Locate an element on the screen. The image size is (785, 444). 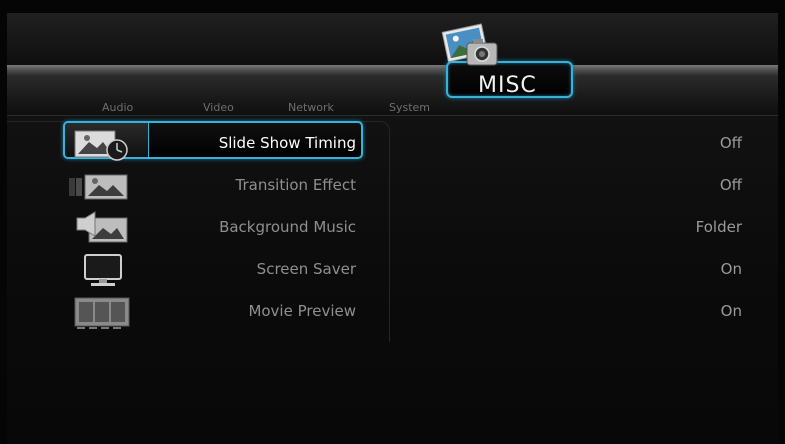
tab-bar: Audio Video Network System is located at coordinates (392, 96).